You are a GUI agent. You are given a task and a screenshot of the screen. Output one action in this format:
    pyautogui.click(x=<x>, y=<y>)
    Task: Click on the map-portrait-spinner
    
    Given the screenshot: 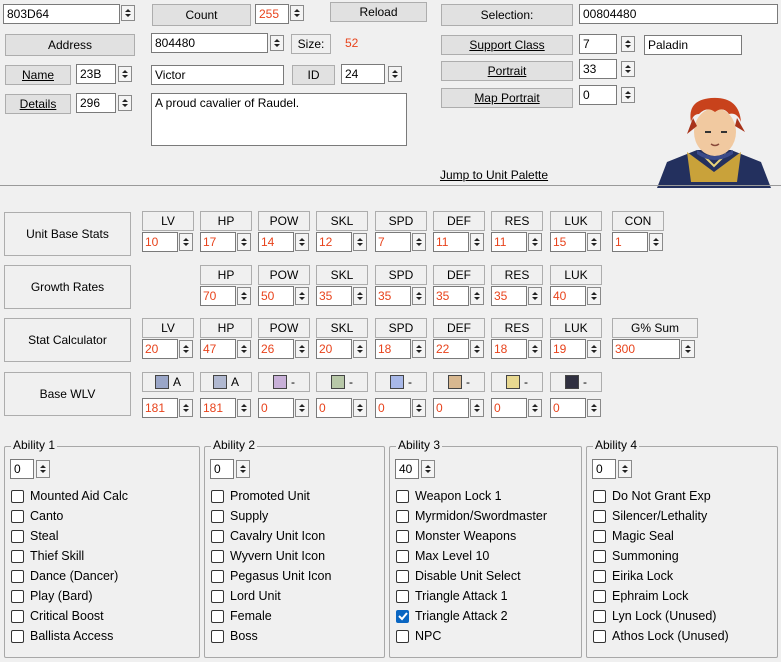 What is the action you would take?
    pyautogui.click(x=628, y=95)
    